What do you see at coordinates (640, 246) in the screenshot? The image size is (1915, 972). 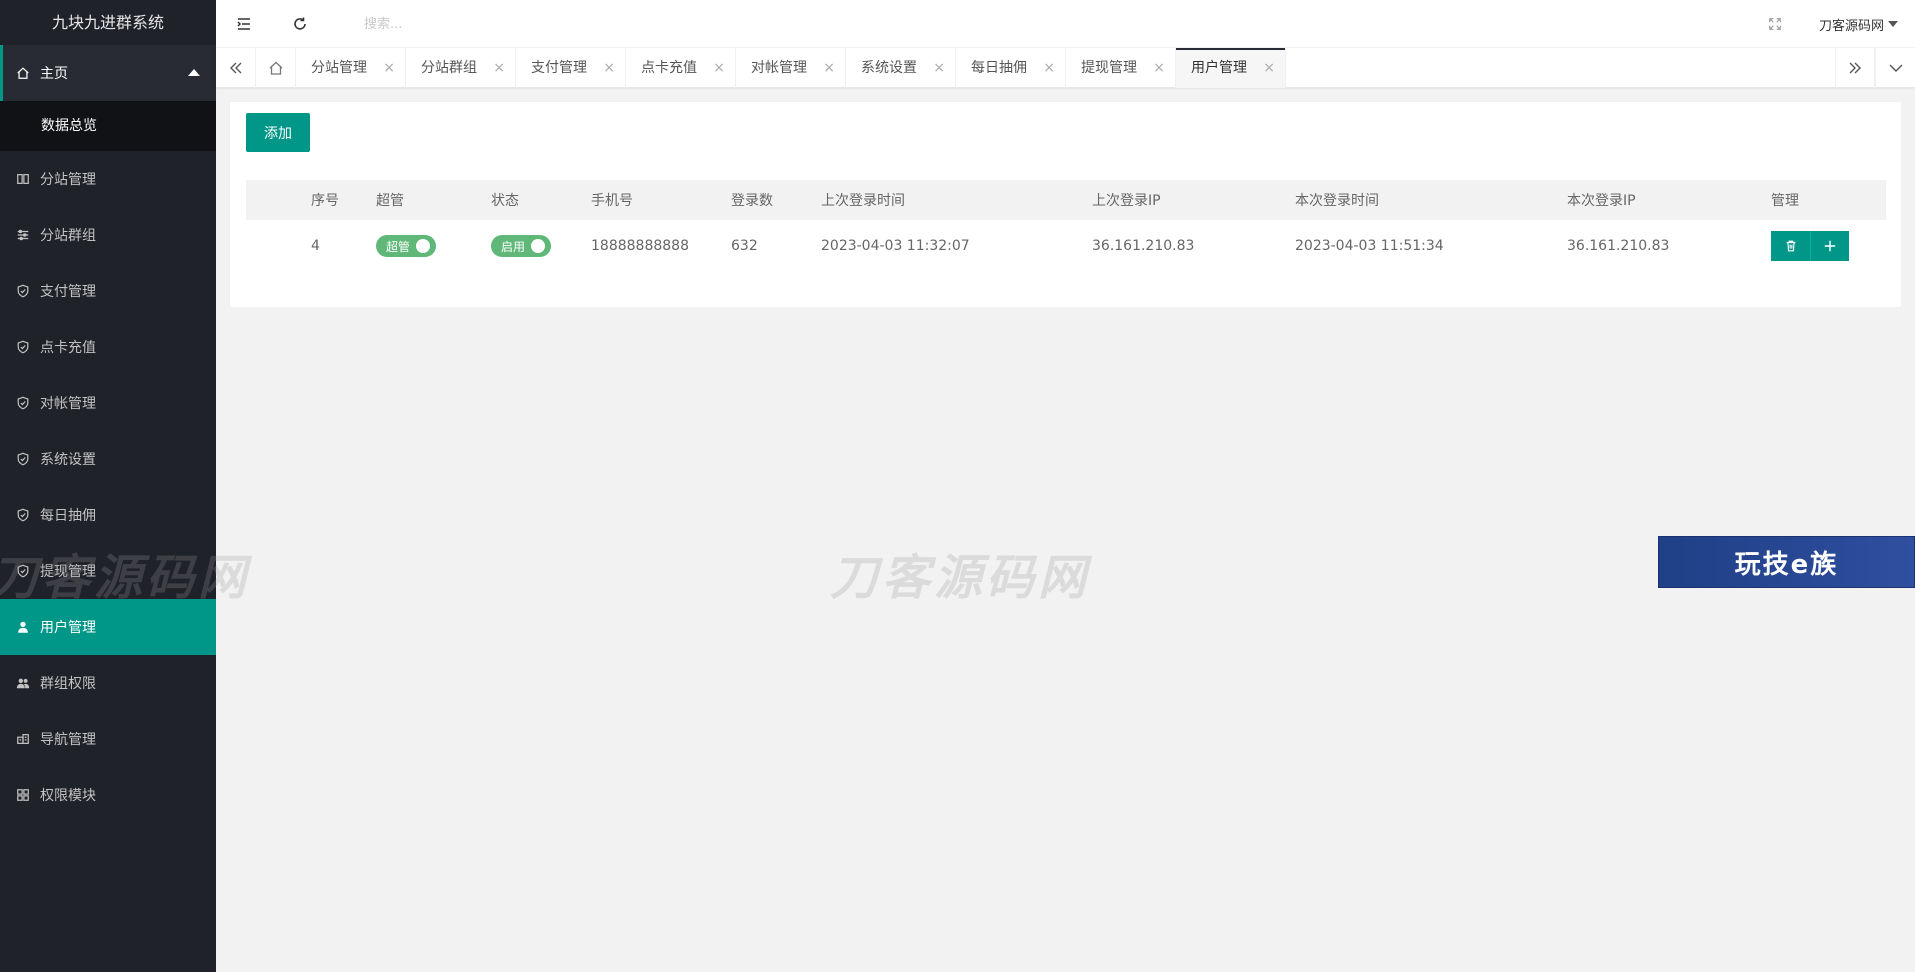 I see `cell-phone: 18888888888` at bounding box center [640, 246].